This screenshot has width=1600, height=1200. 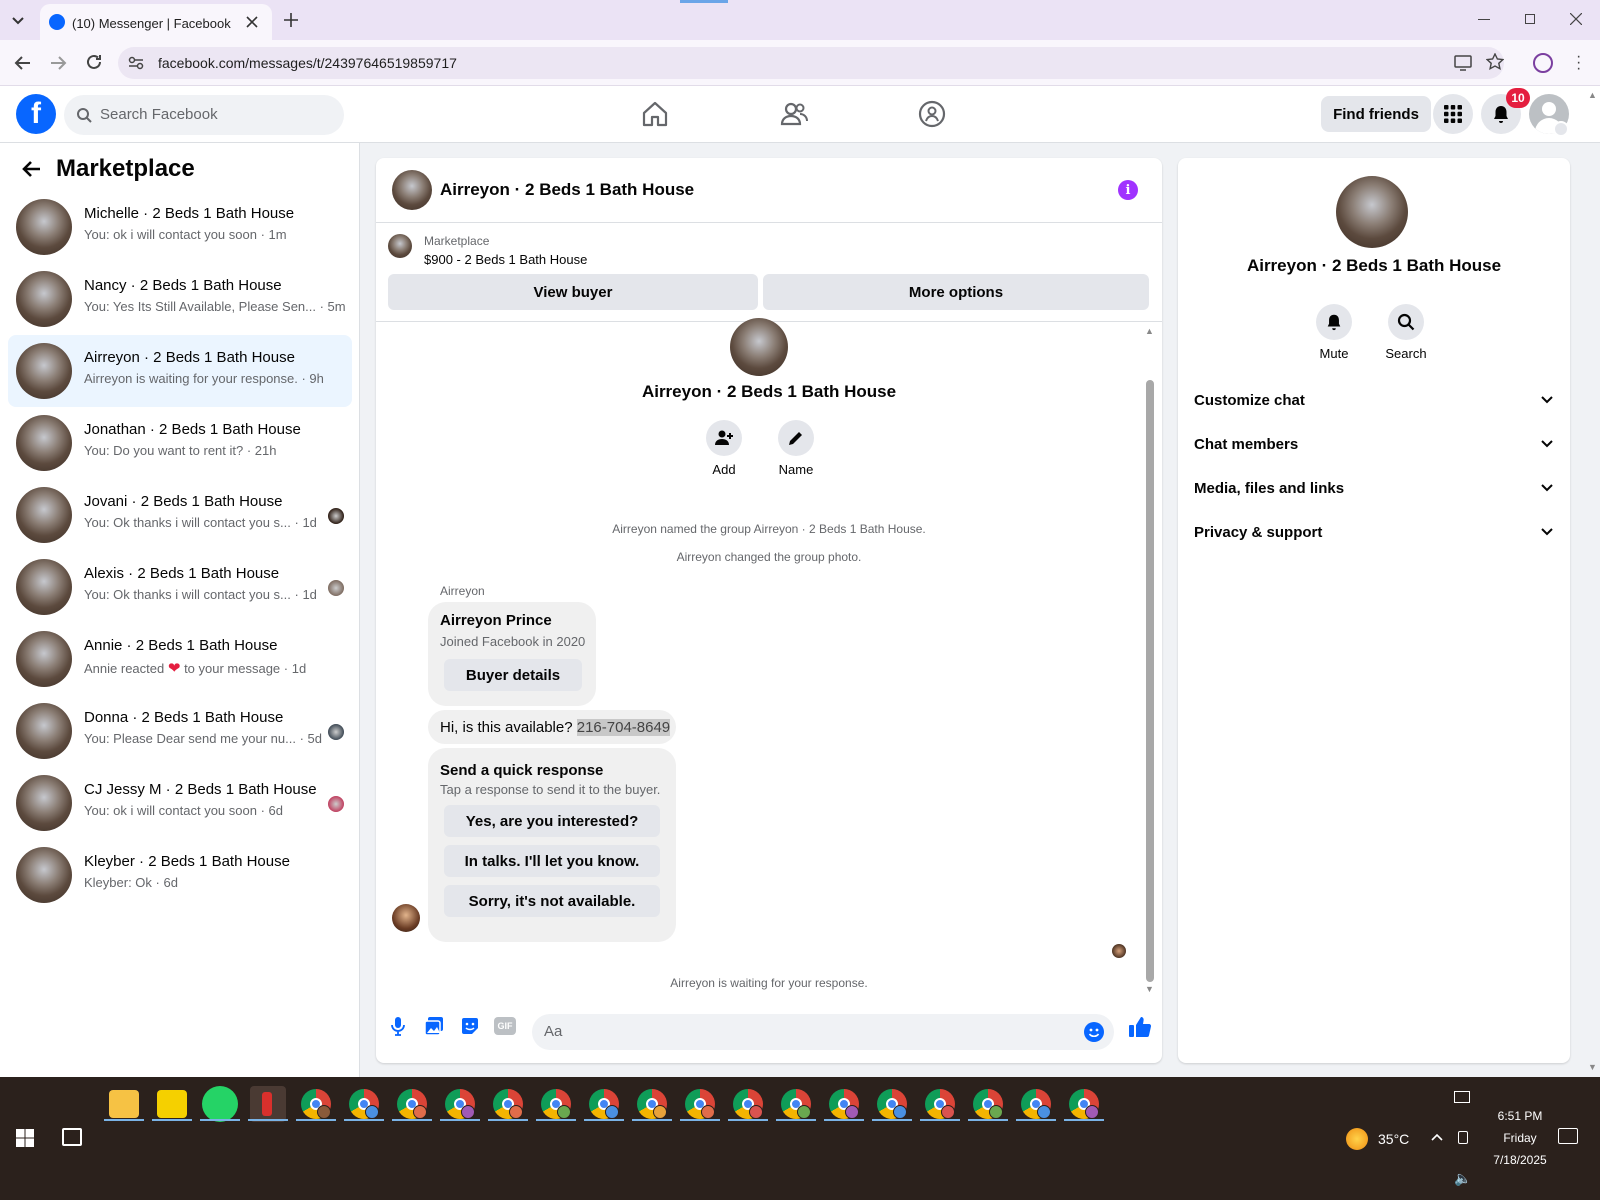 What do you see at coordinates (470, 1026) in the screenshot?
I see `sticker-icon` at bounding box center [470, 1026].